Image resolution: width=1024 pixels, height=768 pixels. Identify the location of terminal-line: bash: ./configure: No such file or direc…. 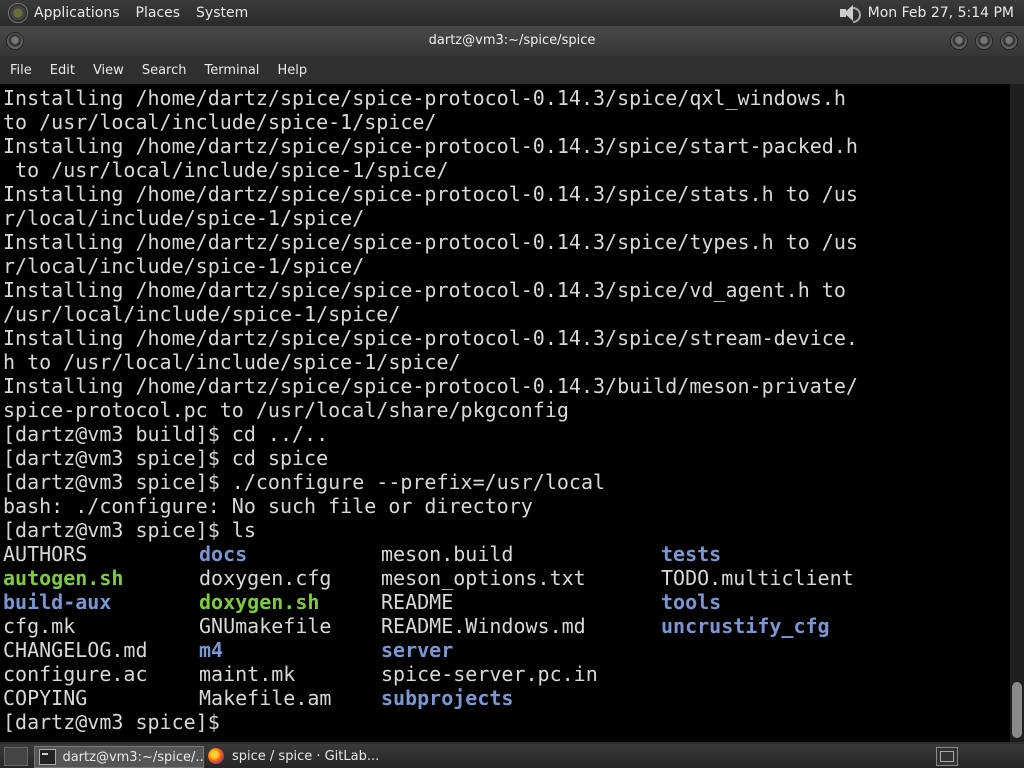
(268, 506).